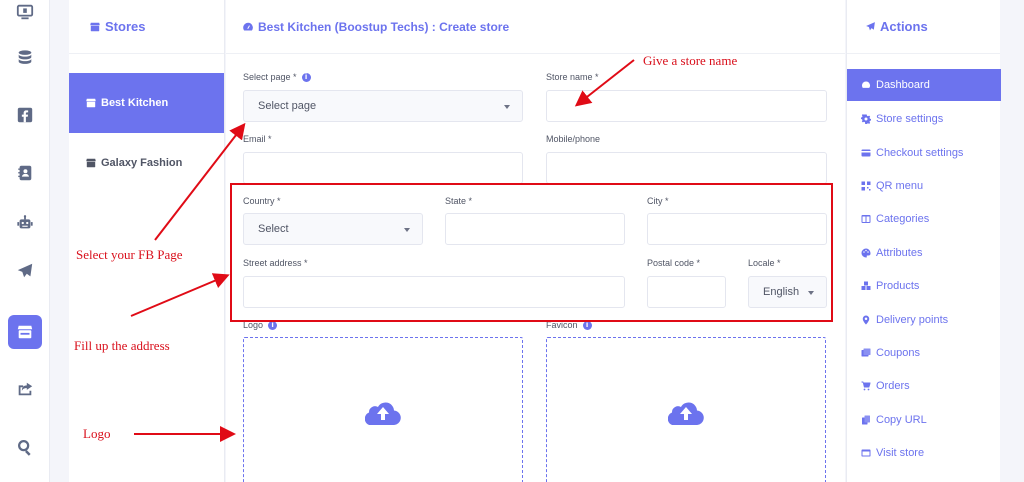  Describe the element at coordinates (866, 352) in the screenshot. I see `coupons-icon` at that location.